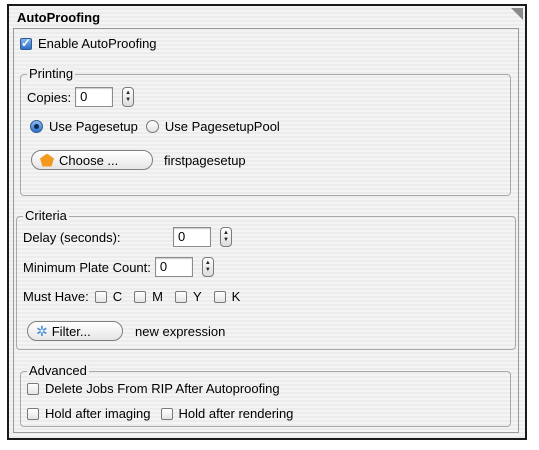  I want to click on must-have-c-label: C, so click(117, 296).